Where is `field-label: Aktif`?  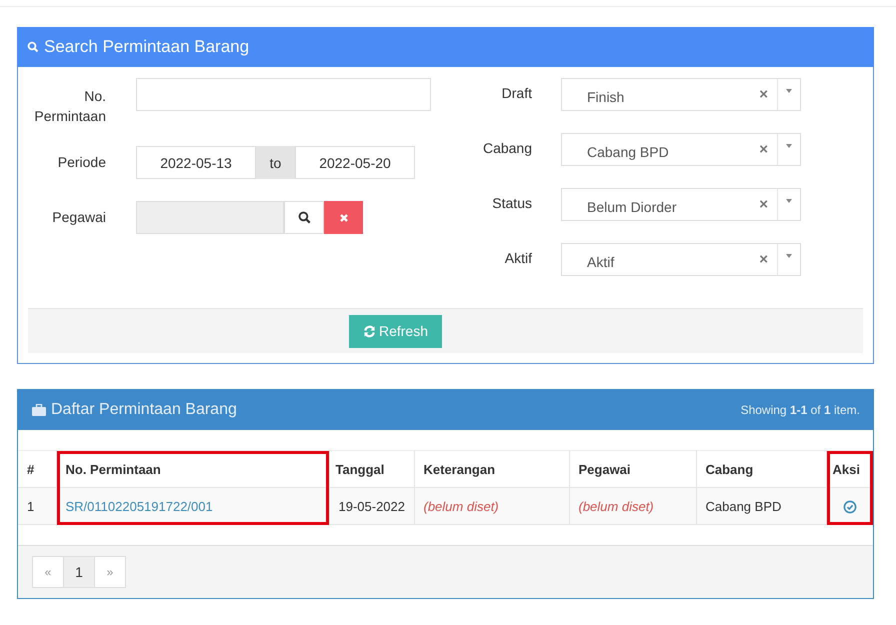
field-label: Aktif is located at coordinates (518, 258).